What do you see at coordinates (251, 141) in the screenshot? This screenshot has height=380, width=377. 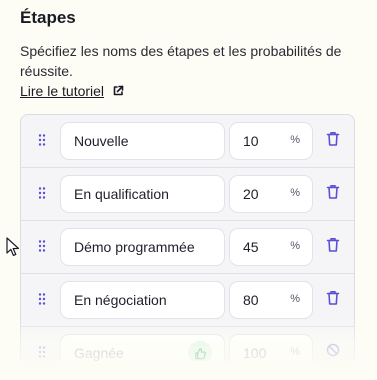 I see `probability-value: 10` at bounding box center [251, 141].